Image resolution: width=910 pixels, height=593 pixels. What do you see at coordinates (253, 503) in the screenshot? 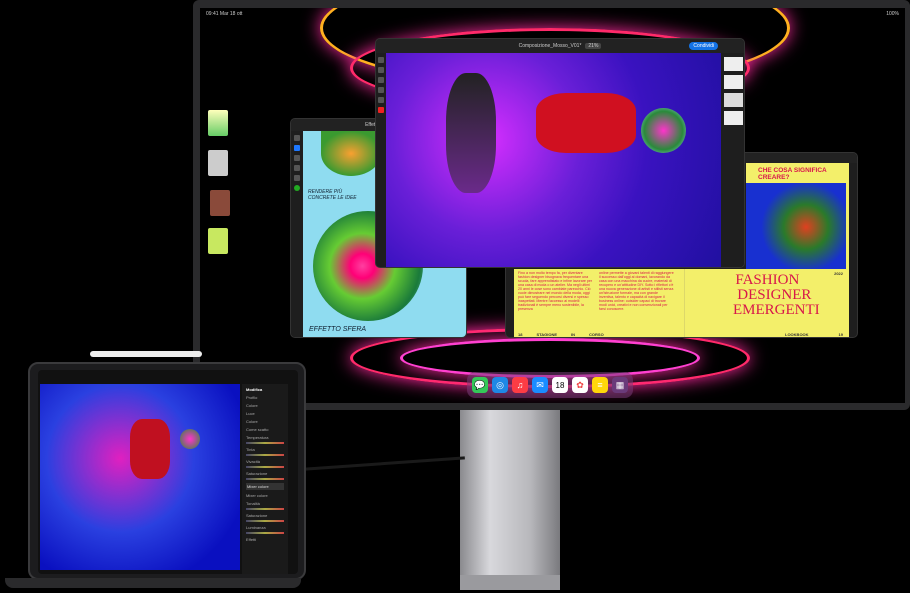
I see `slider-label: Tonalità` at bounding box center [253, 503].